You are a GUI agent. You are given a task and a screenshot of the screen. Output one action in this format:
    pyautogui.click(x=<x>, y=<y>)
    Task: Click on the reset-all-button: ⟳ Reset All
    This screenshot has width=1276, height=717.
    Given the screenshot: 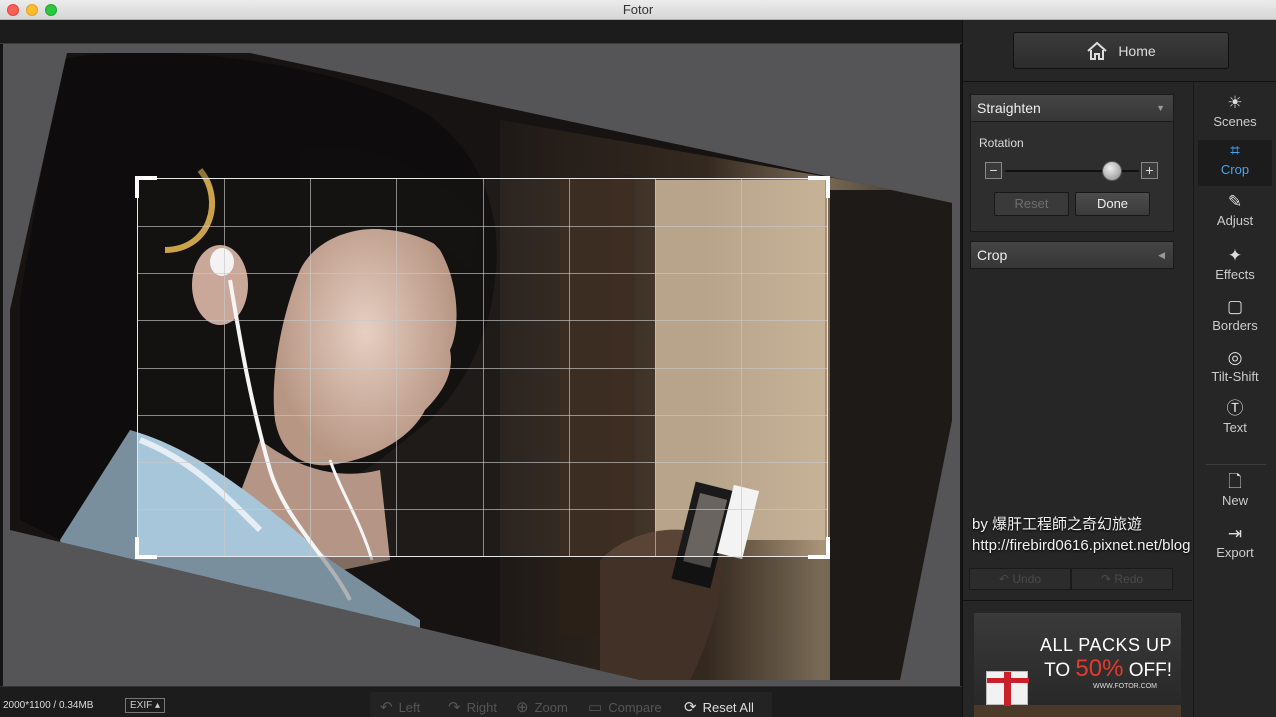 What is the action you would take?
    pyautogui.click(x=719, y=707)
    